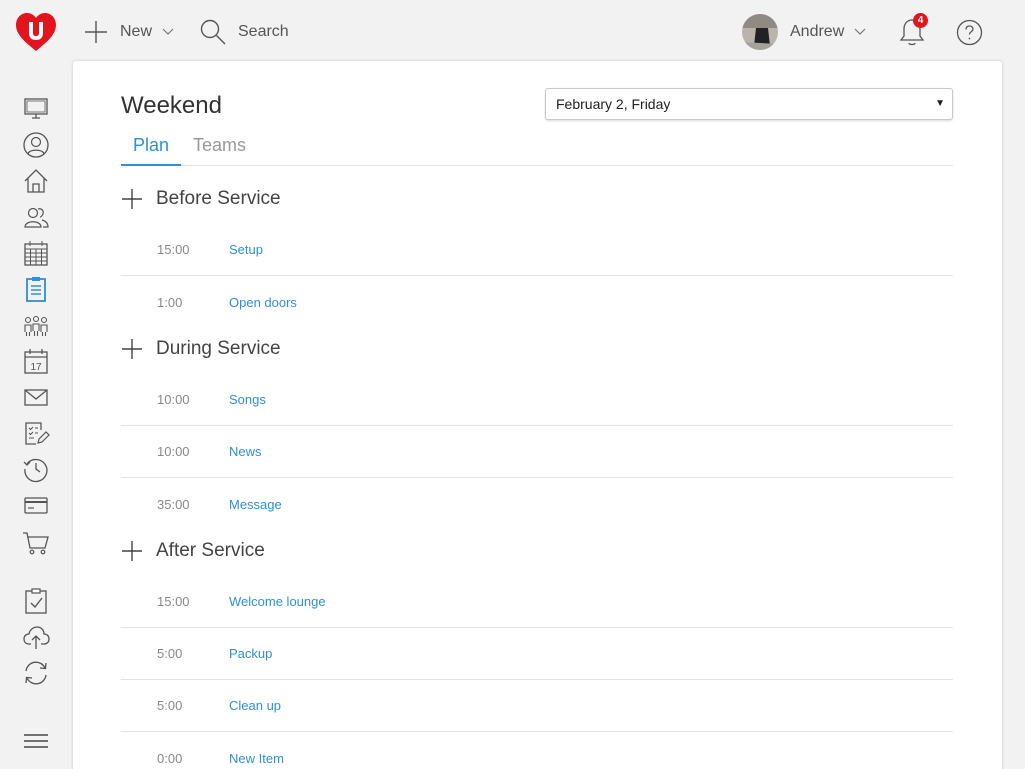  I want to click on item-link: Open doors, so click(263, 302).